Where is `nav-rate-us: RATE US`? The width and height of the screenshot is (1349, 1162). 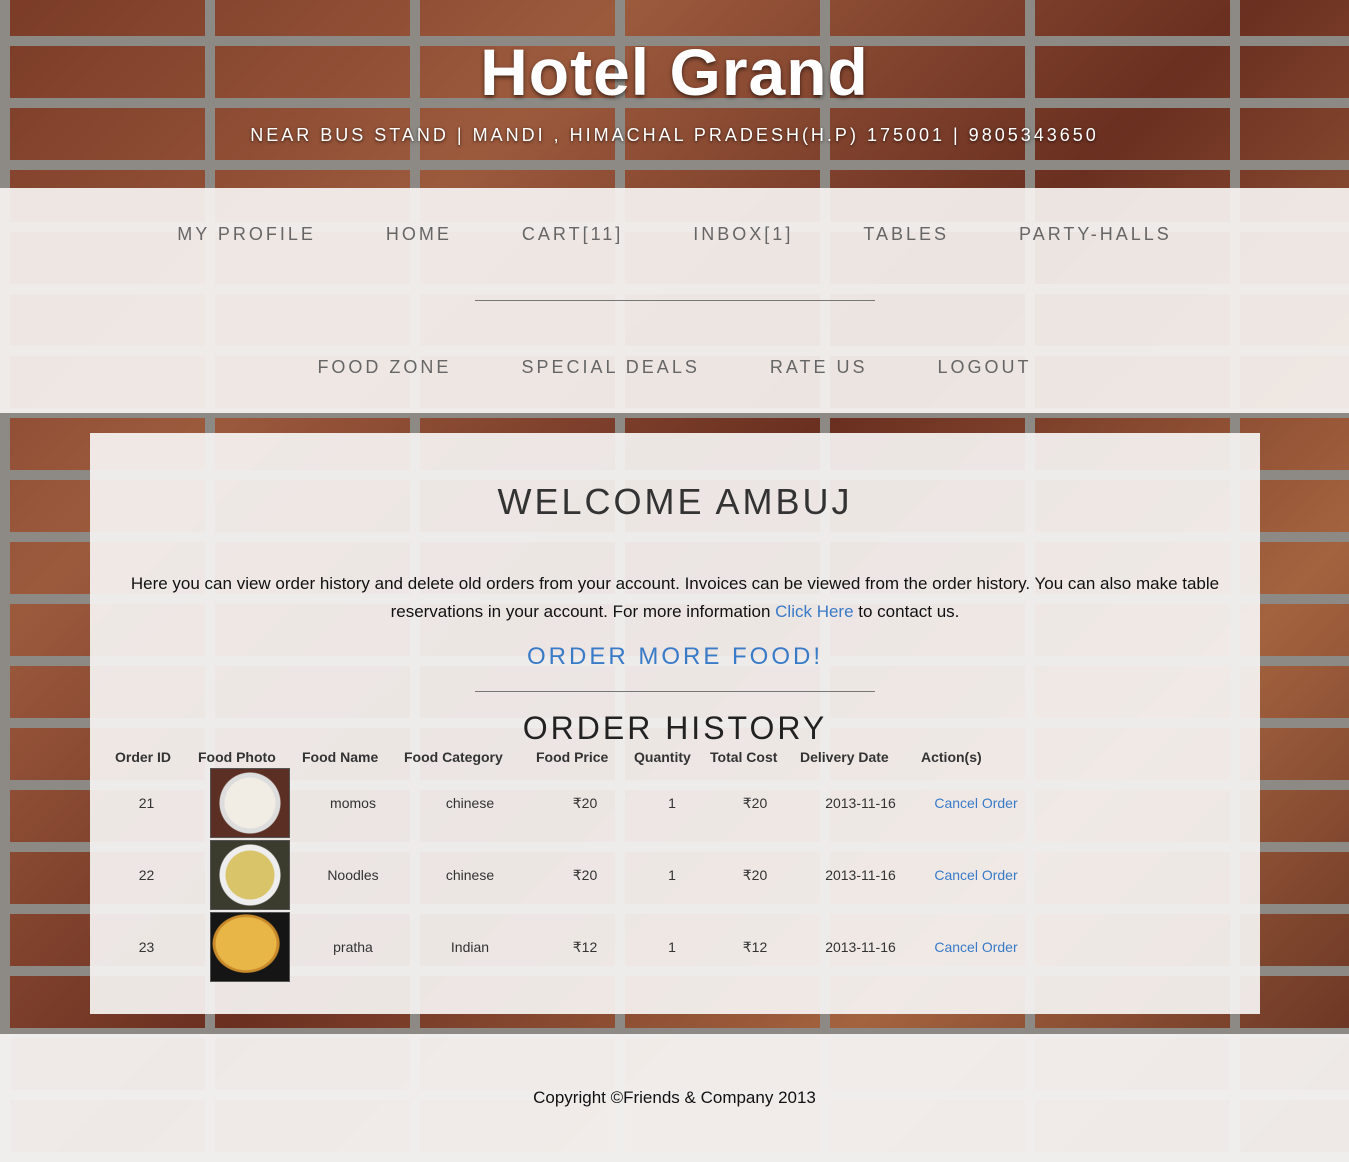 nav-rate-us: RATE US is located at coordinates (819, 367).